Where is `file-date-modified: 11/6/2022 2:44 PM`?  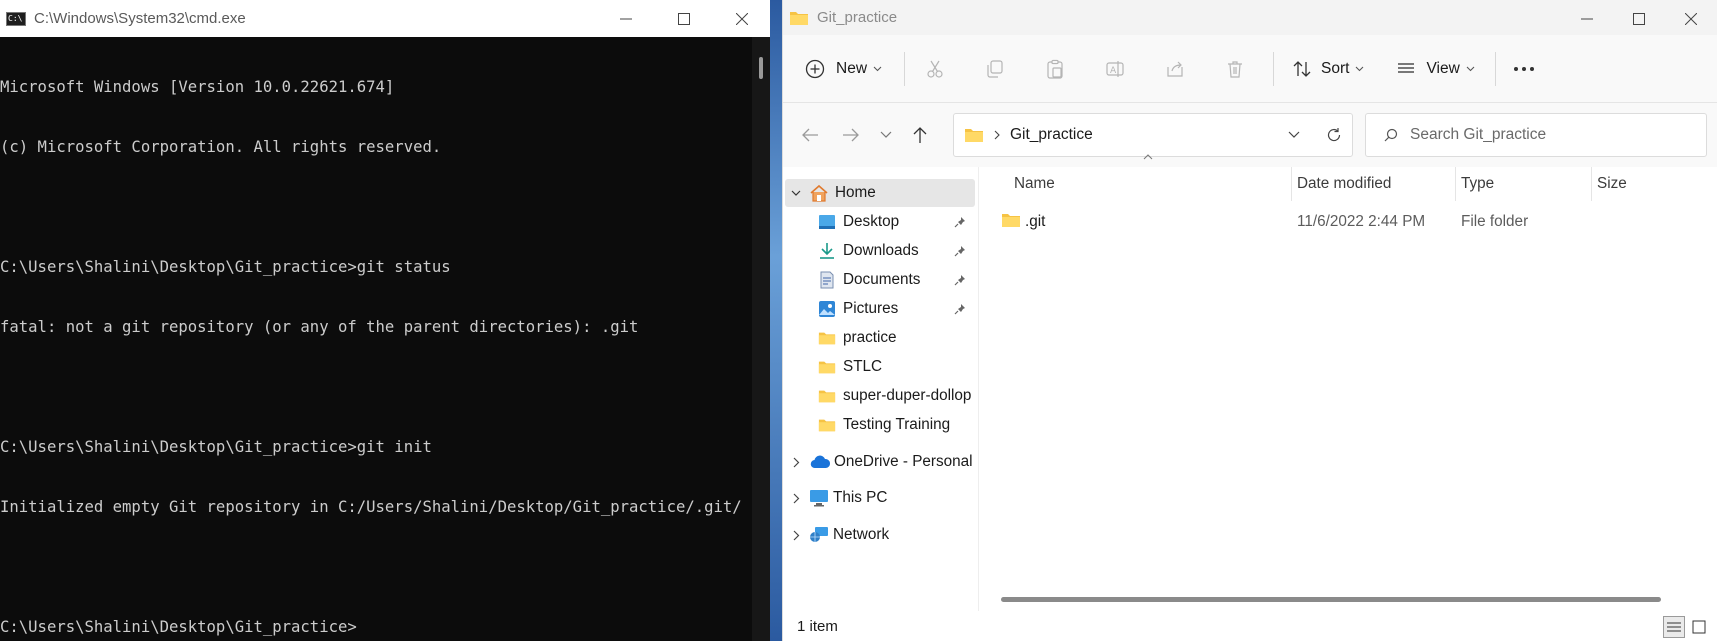
file-date-modified: 11/6/2022 2:44 PM is located at coordinates (1361, 221).